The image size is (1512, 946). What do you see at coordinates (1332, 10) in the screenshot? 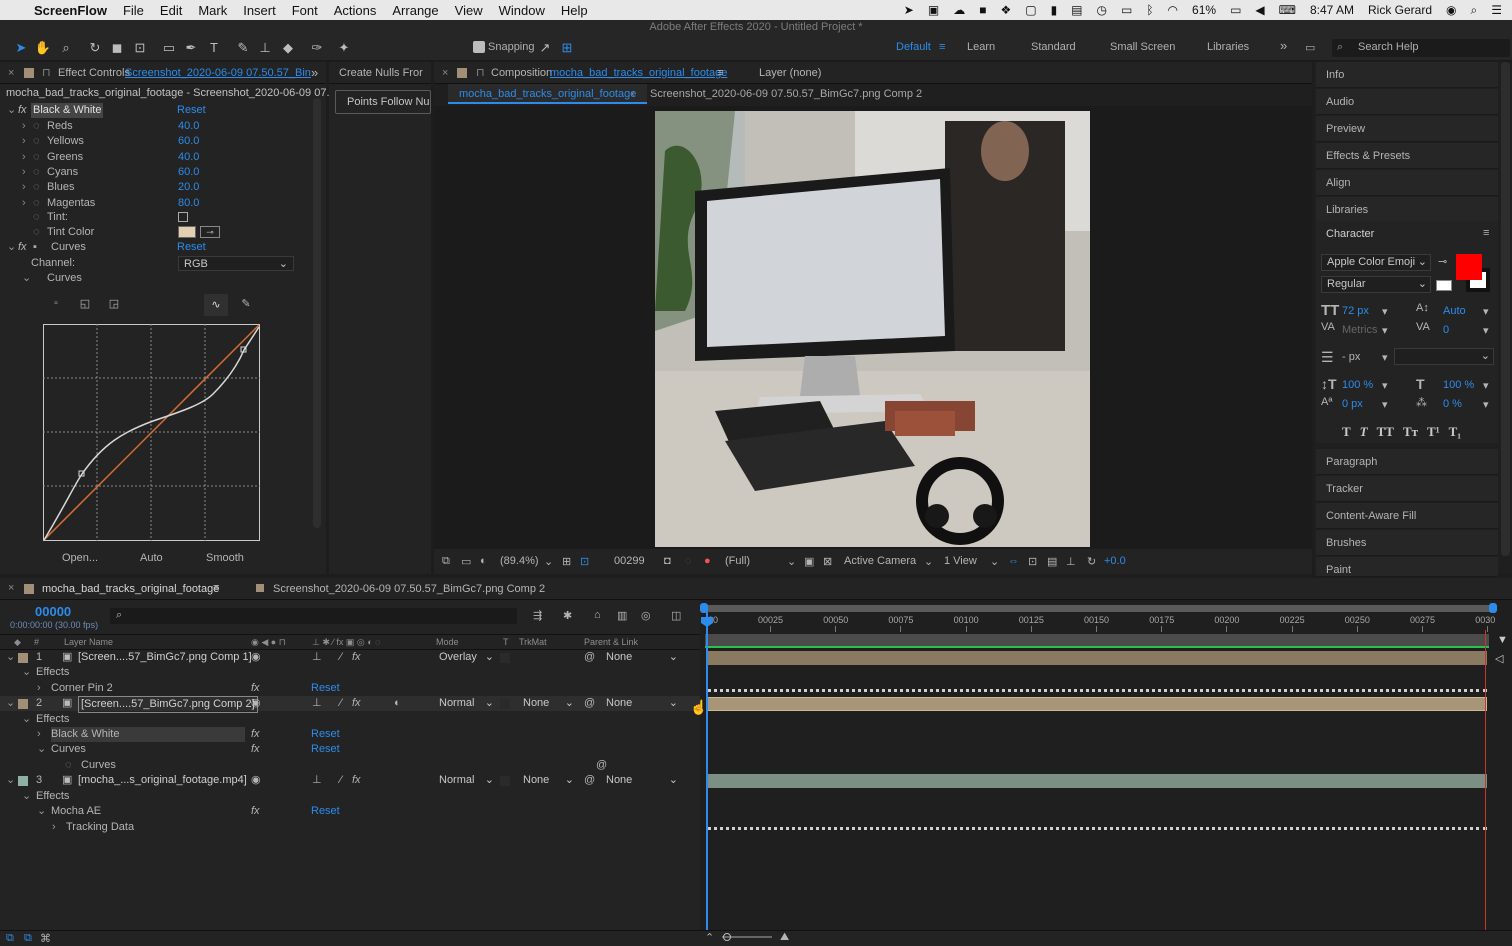
I see `clock: 8:47 AM` at bounding box center [1332, 10].